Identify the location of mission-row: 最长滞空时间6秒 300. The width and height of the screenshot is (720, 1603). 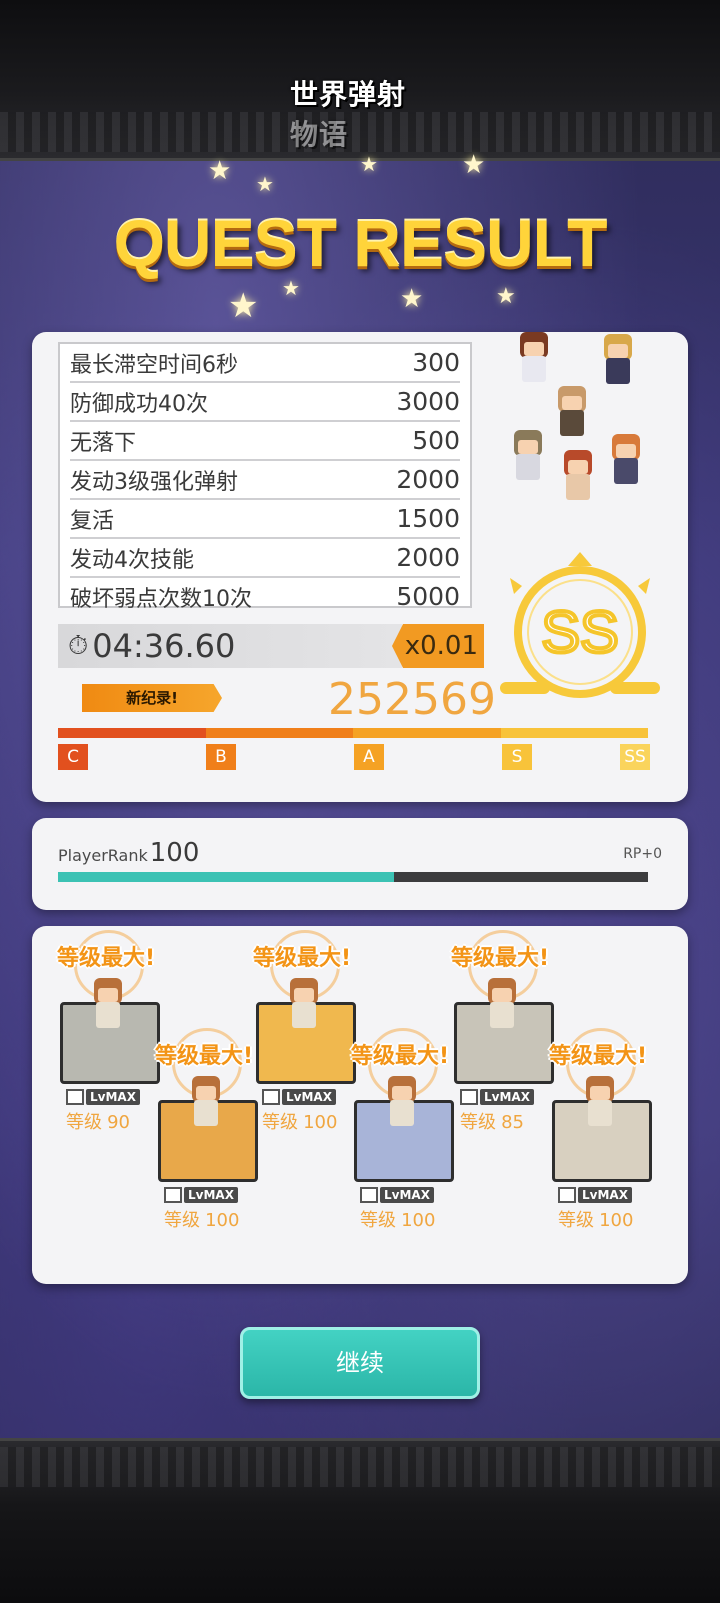
(265, 363).